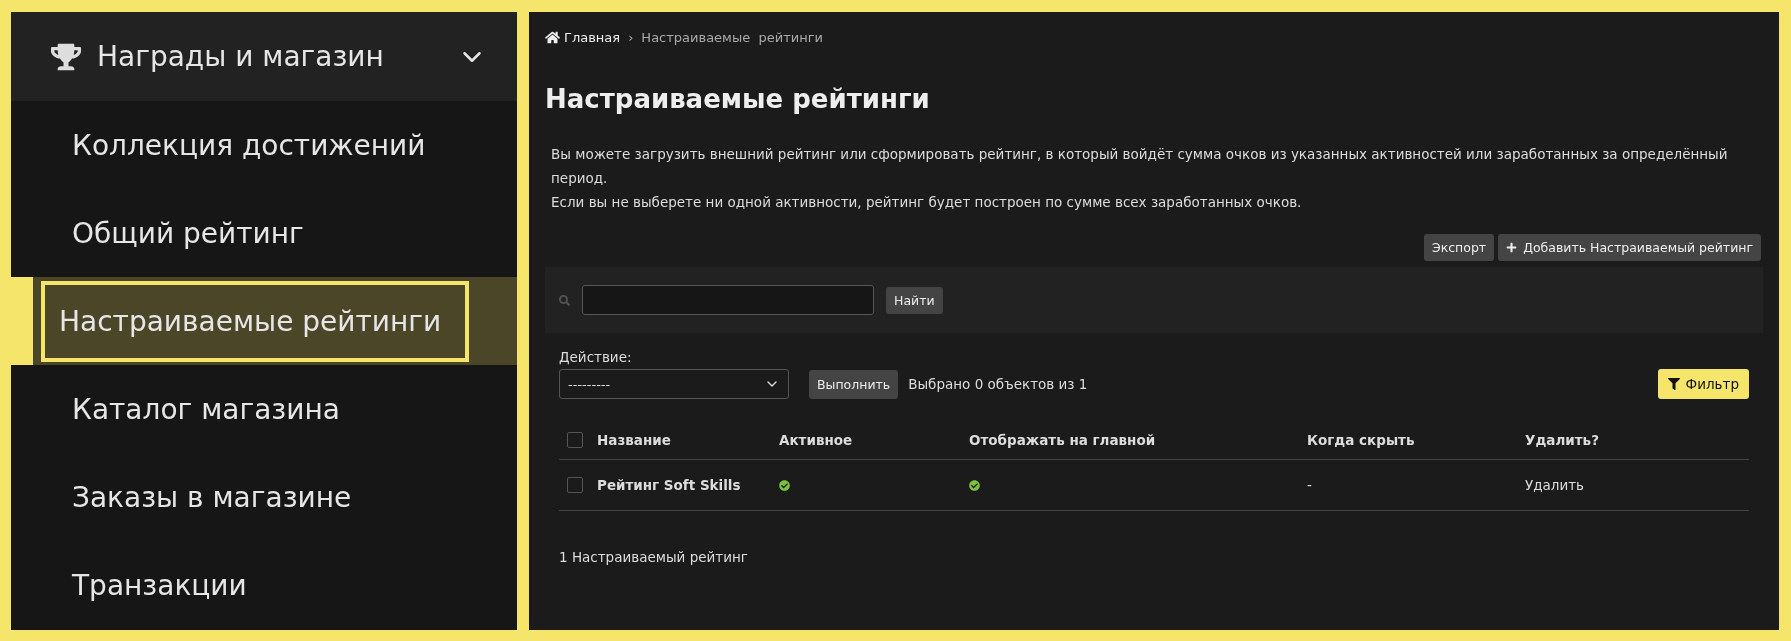  Describe the element at coordinates (669, 440) in the screenshot. I see `column-header: Название` at that location.